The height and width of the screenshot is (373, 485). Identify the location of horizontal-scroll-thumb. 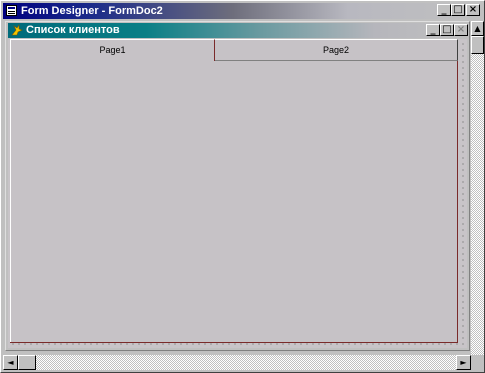
(27, 362).